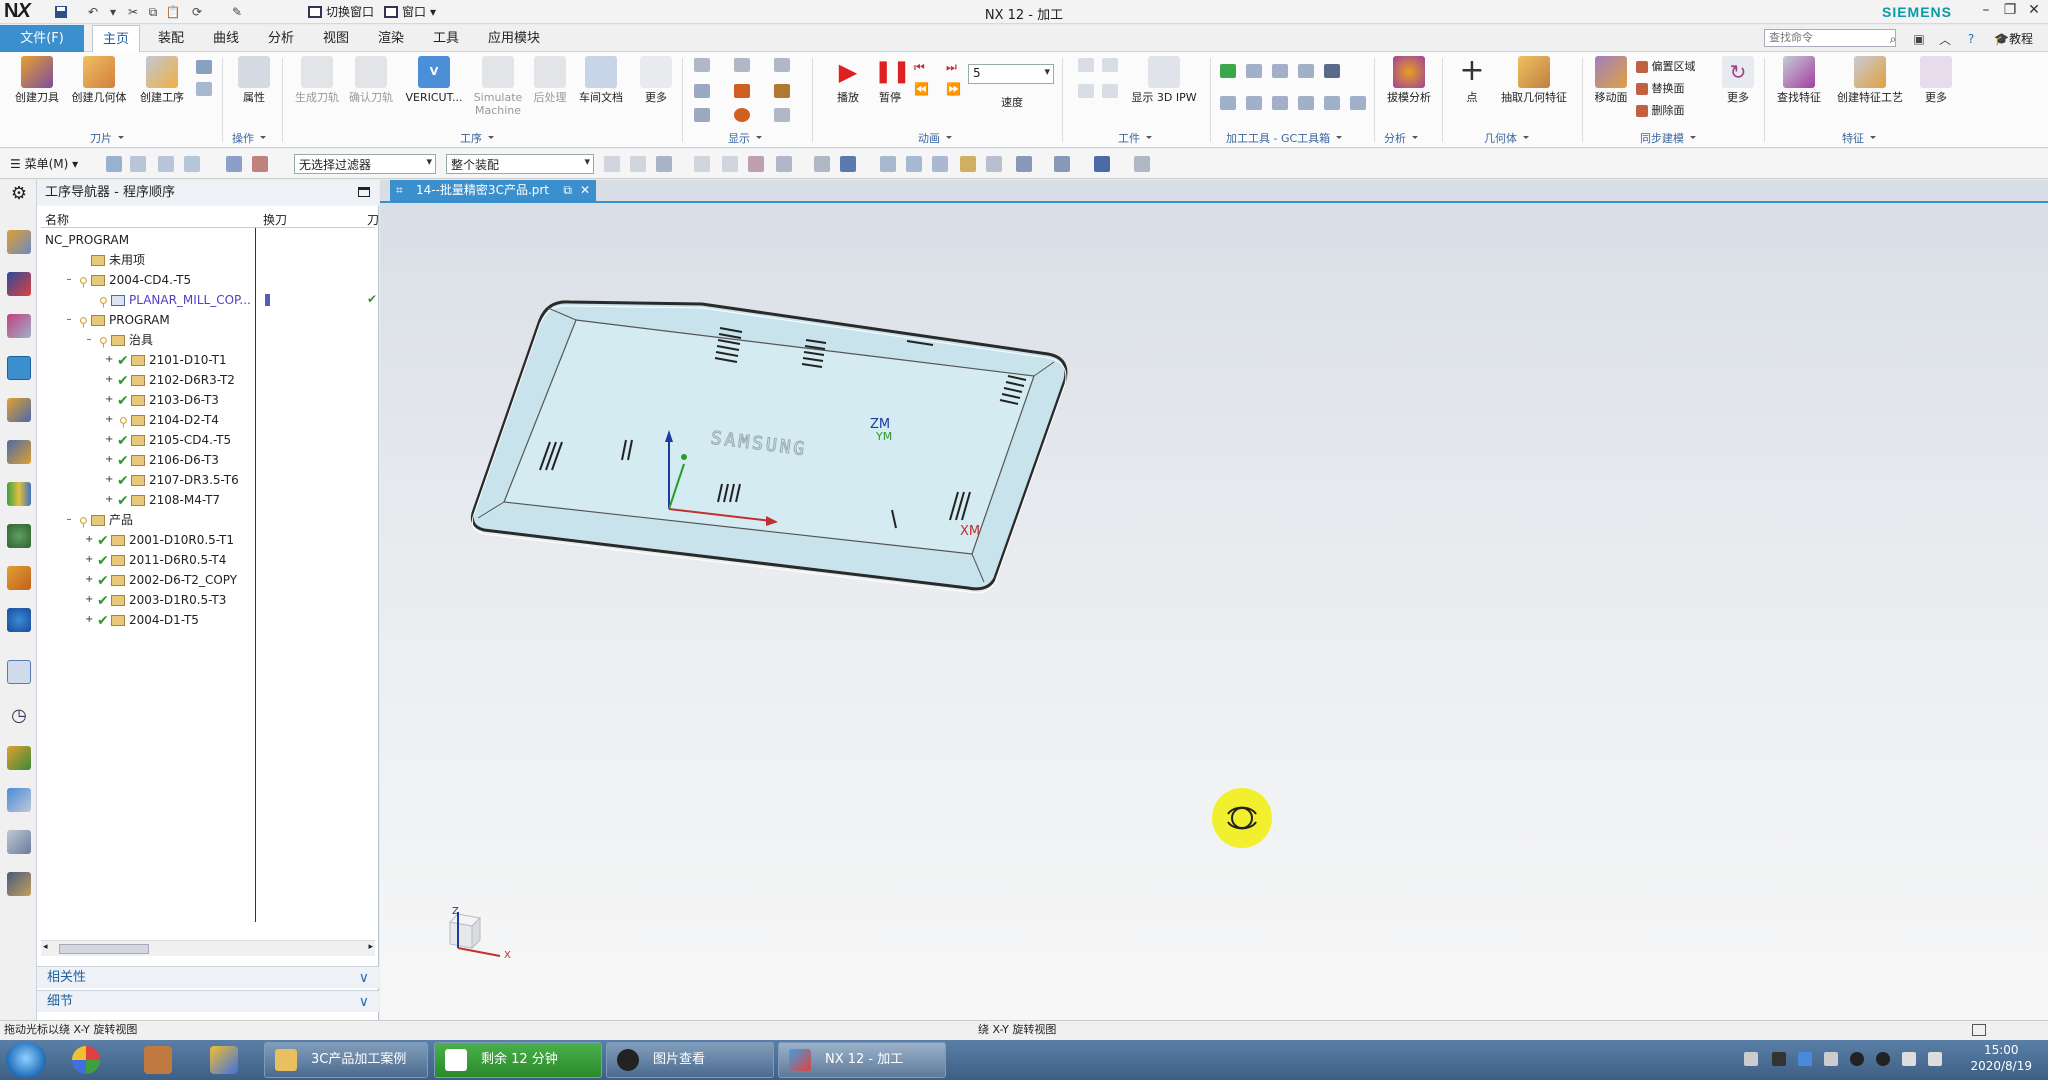 Image resolution: width=2048 pixels, height=1080 pixels. I want to click on step-back-icon: ⏮, so click(922, 67).